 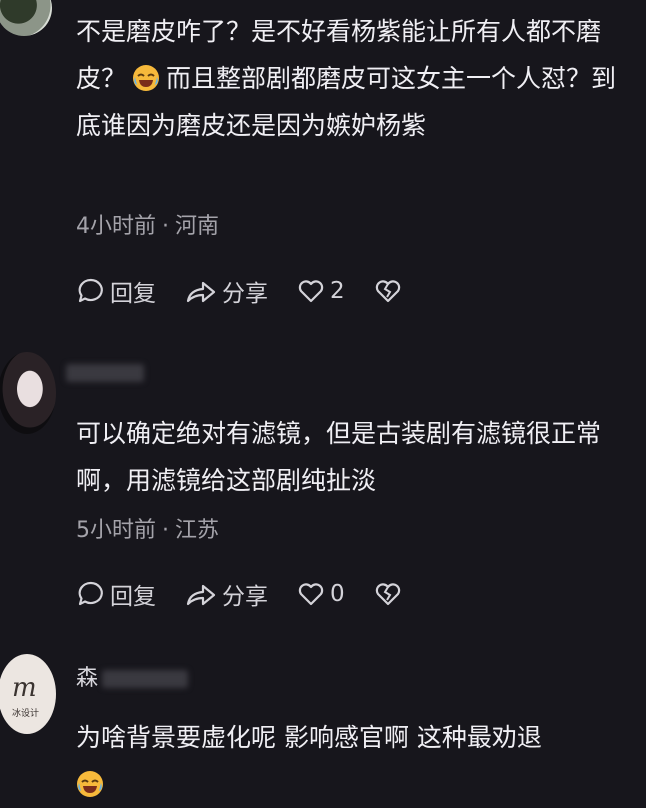 I want to click on like-count: 0, so click(x=337, y=594).